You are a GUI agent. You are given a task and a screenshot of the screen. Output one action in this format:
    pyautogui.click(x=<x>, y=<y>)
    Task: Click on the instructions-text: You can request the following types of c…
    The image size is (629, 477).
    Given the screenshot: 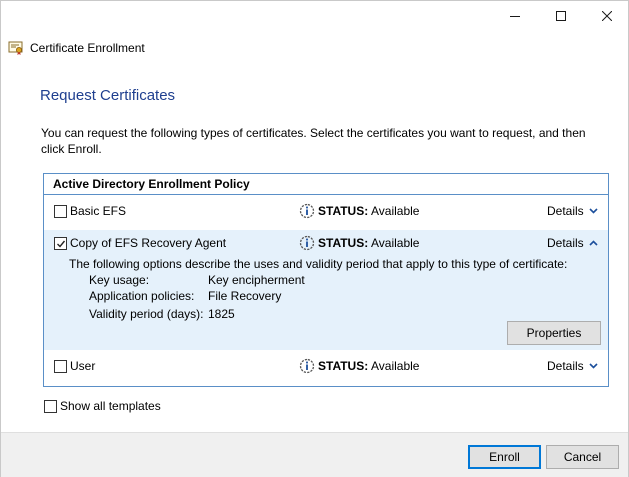 What is the action you would take?
    pyautogui.click(x=313, y=141)
    